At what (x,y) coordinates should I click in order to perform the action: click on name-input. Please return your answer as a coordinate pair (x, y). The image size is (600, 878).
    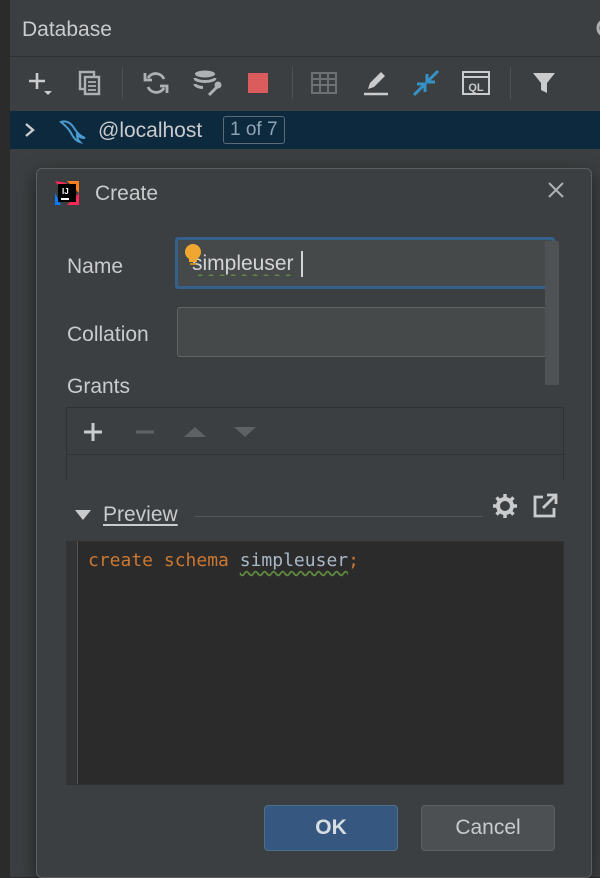
    Looking at the image, I should click on (362, 264).